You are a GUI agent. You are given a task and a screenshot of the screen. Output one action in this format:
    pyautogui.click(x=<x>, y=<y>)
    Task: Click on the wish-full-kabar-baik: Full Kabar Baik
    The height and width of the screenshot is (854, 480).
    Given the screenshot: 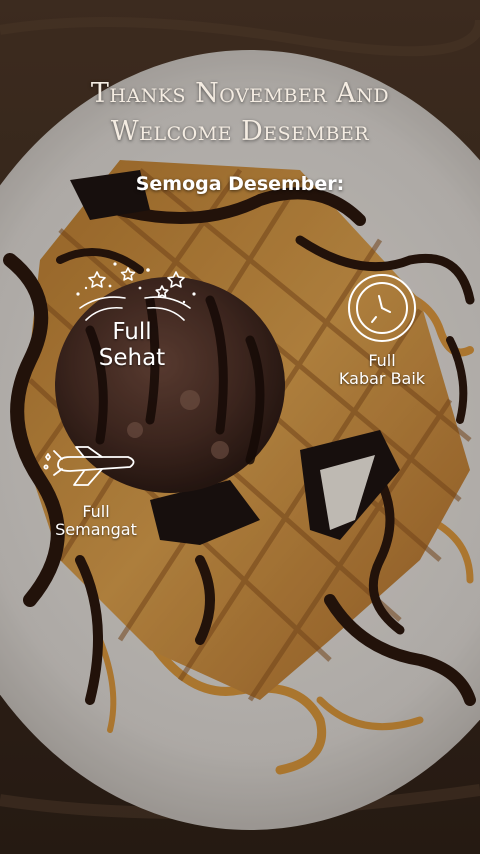 What is the action you would take?
    pyautogui.click(x=382, y=370)
    